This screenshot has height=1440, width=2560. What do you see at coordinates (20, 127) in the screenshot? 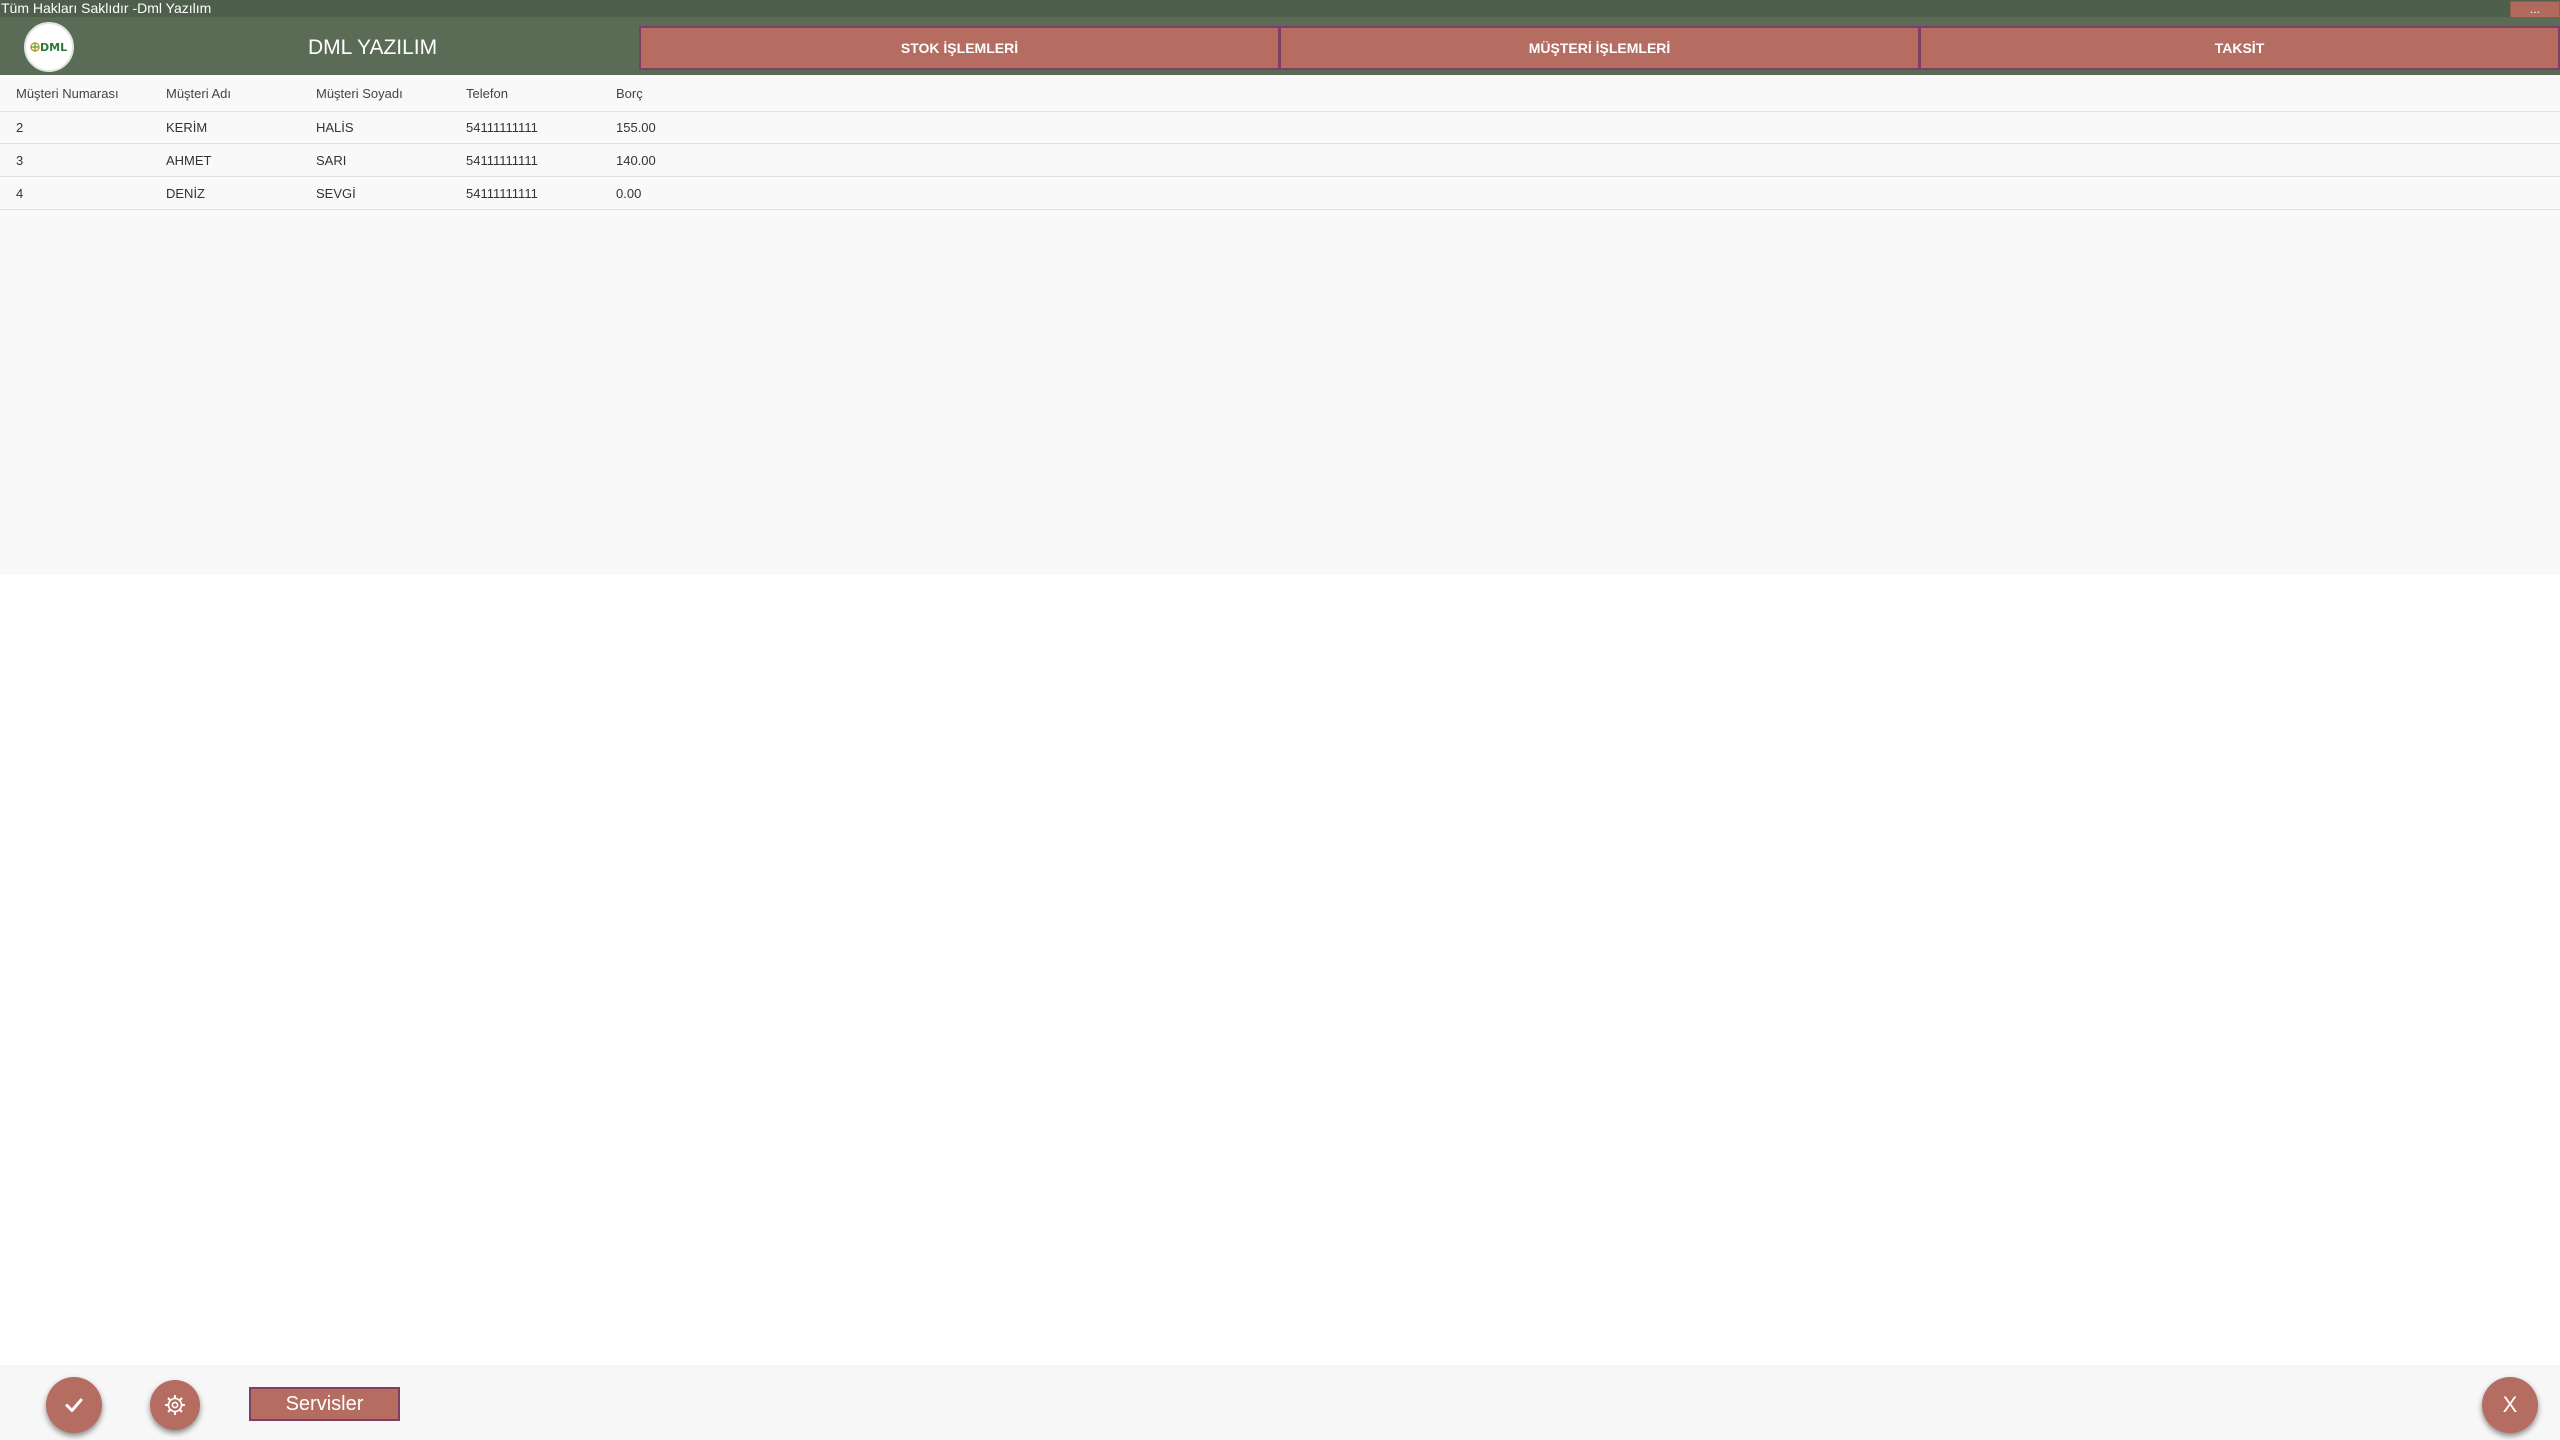
I see `cell-musteri-numarasi: 2` at bounding box center [20, 127].